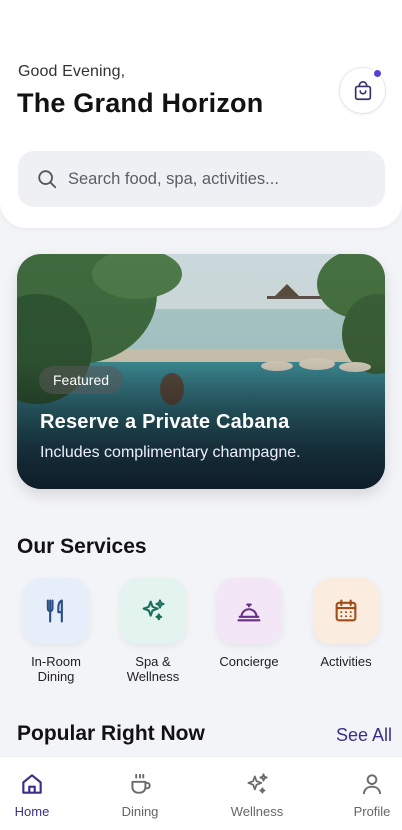 This screenshot has width=402, height=830. I want to click on home-icon, so click(32, 784).